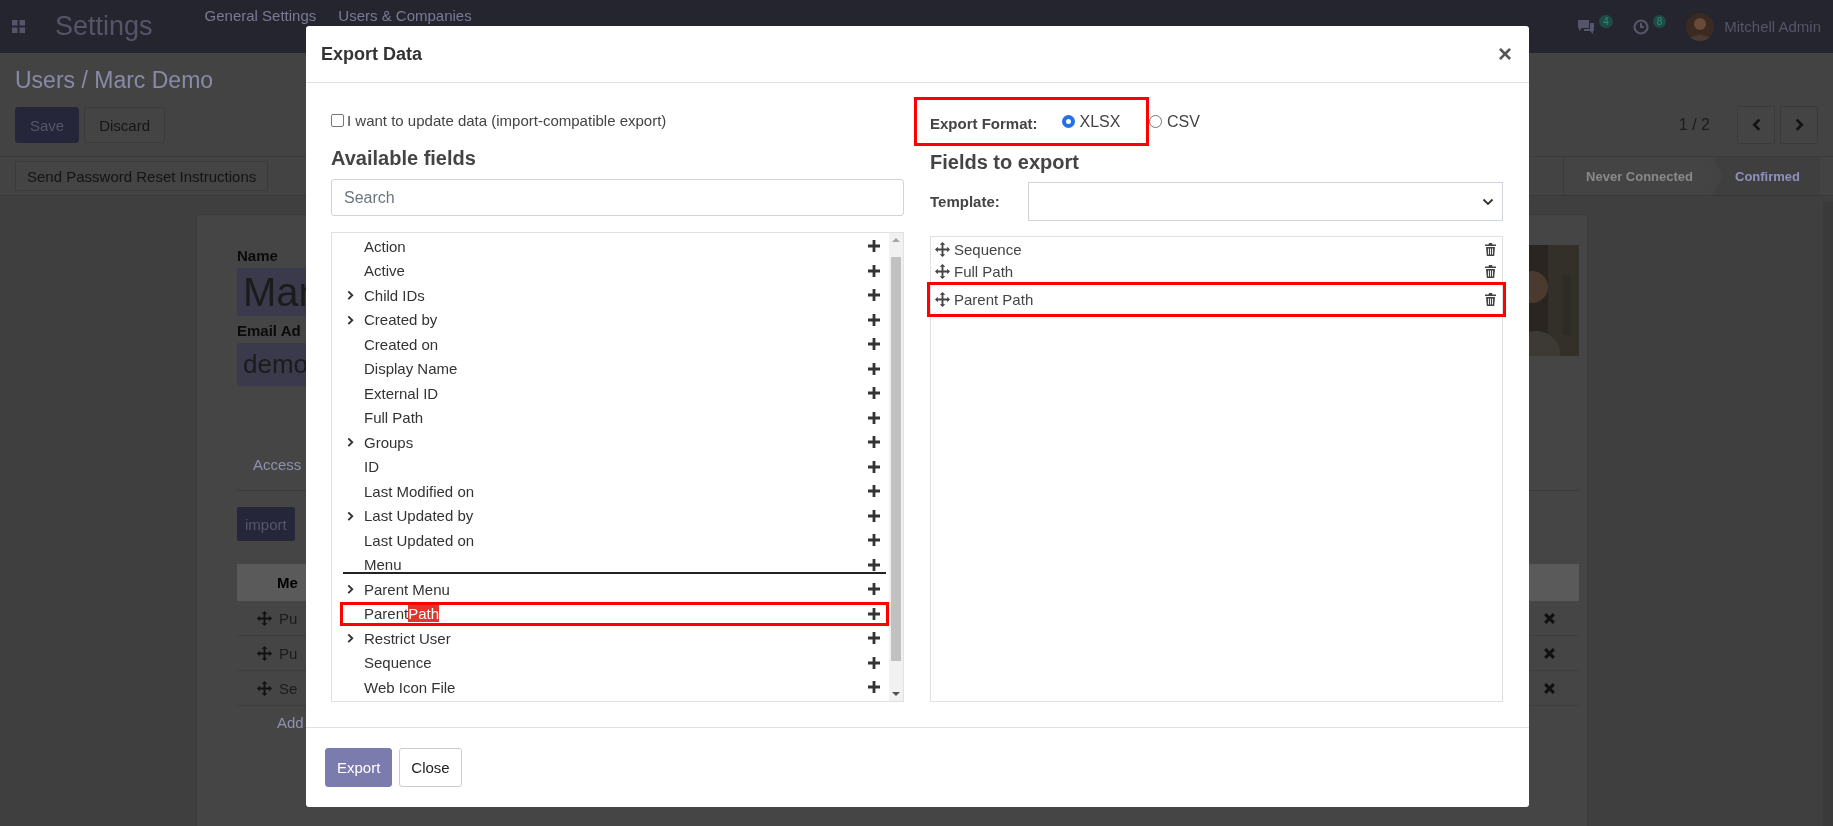 This screenshot has width=1833, height=826. Describe the element at coordinates (614, 417) in the screenshot. I see `field-row: Full Path` at that location.